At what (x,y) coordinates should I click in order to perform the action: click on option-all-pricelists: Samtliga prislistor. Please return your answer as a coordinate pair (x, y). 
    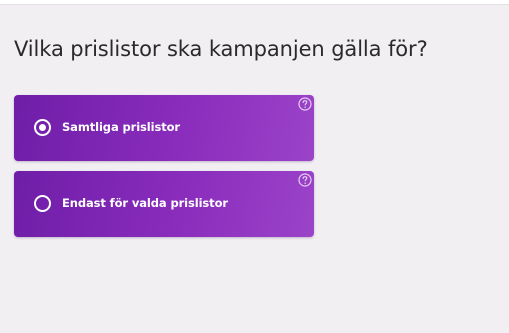
    Looking at the image, I should click on (164, 128).